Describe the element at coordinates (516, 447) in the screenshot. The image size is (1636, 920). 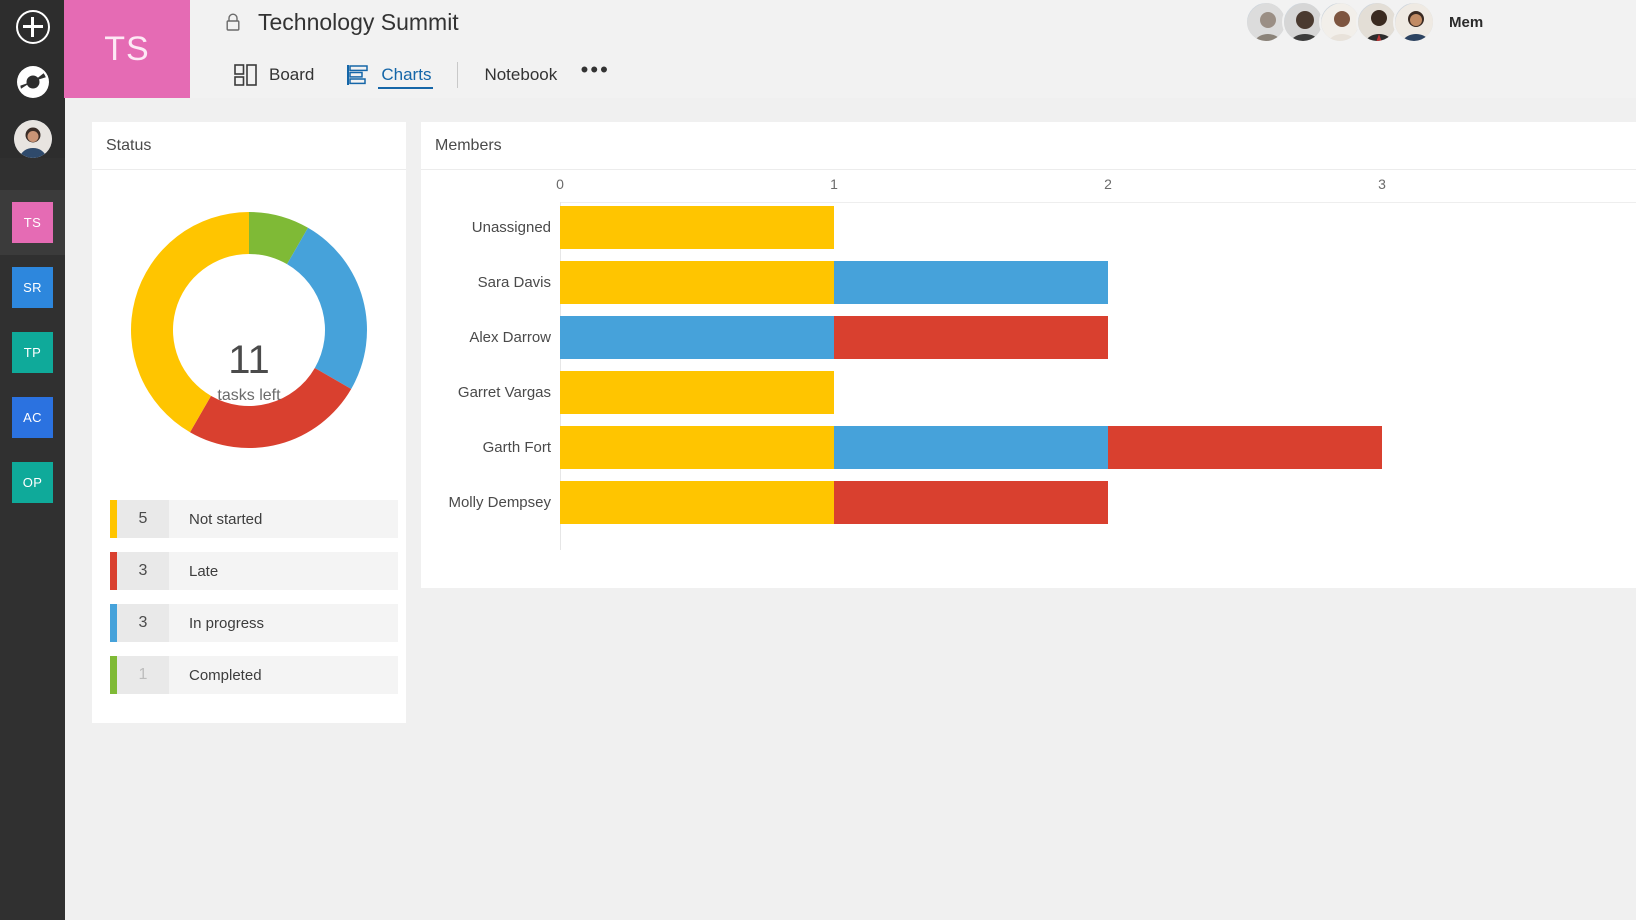
I see `member-name-label: Garth Fort` at that location.